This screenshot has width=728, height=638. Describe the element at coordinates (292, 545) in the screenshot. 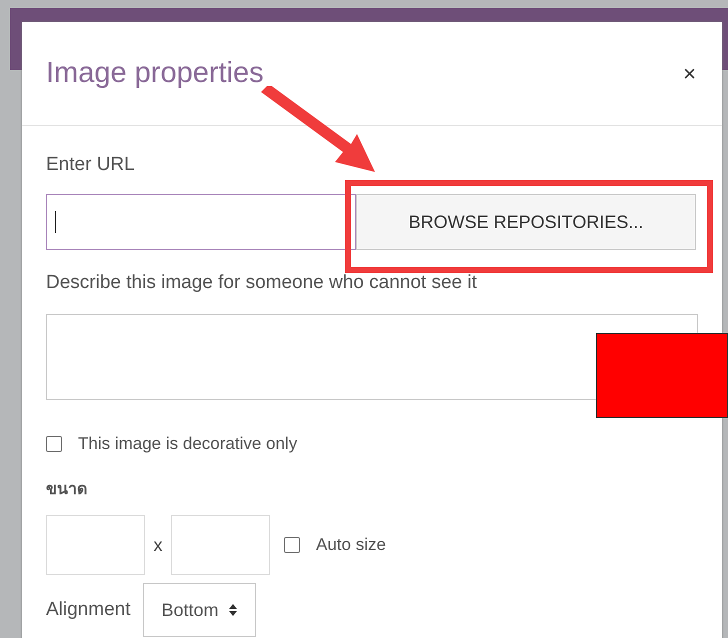

I see `auto-size-checkbox` at that location.